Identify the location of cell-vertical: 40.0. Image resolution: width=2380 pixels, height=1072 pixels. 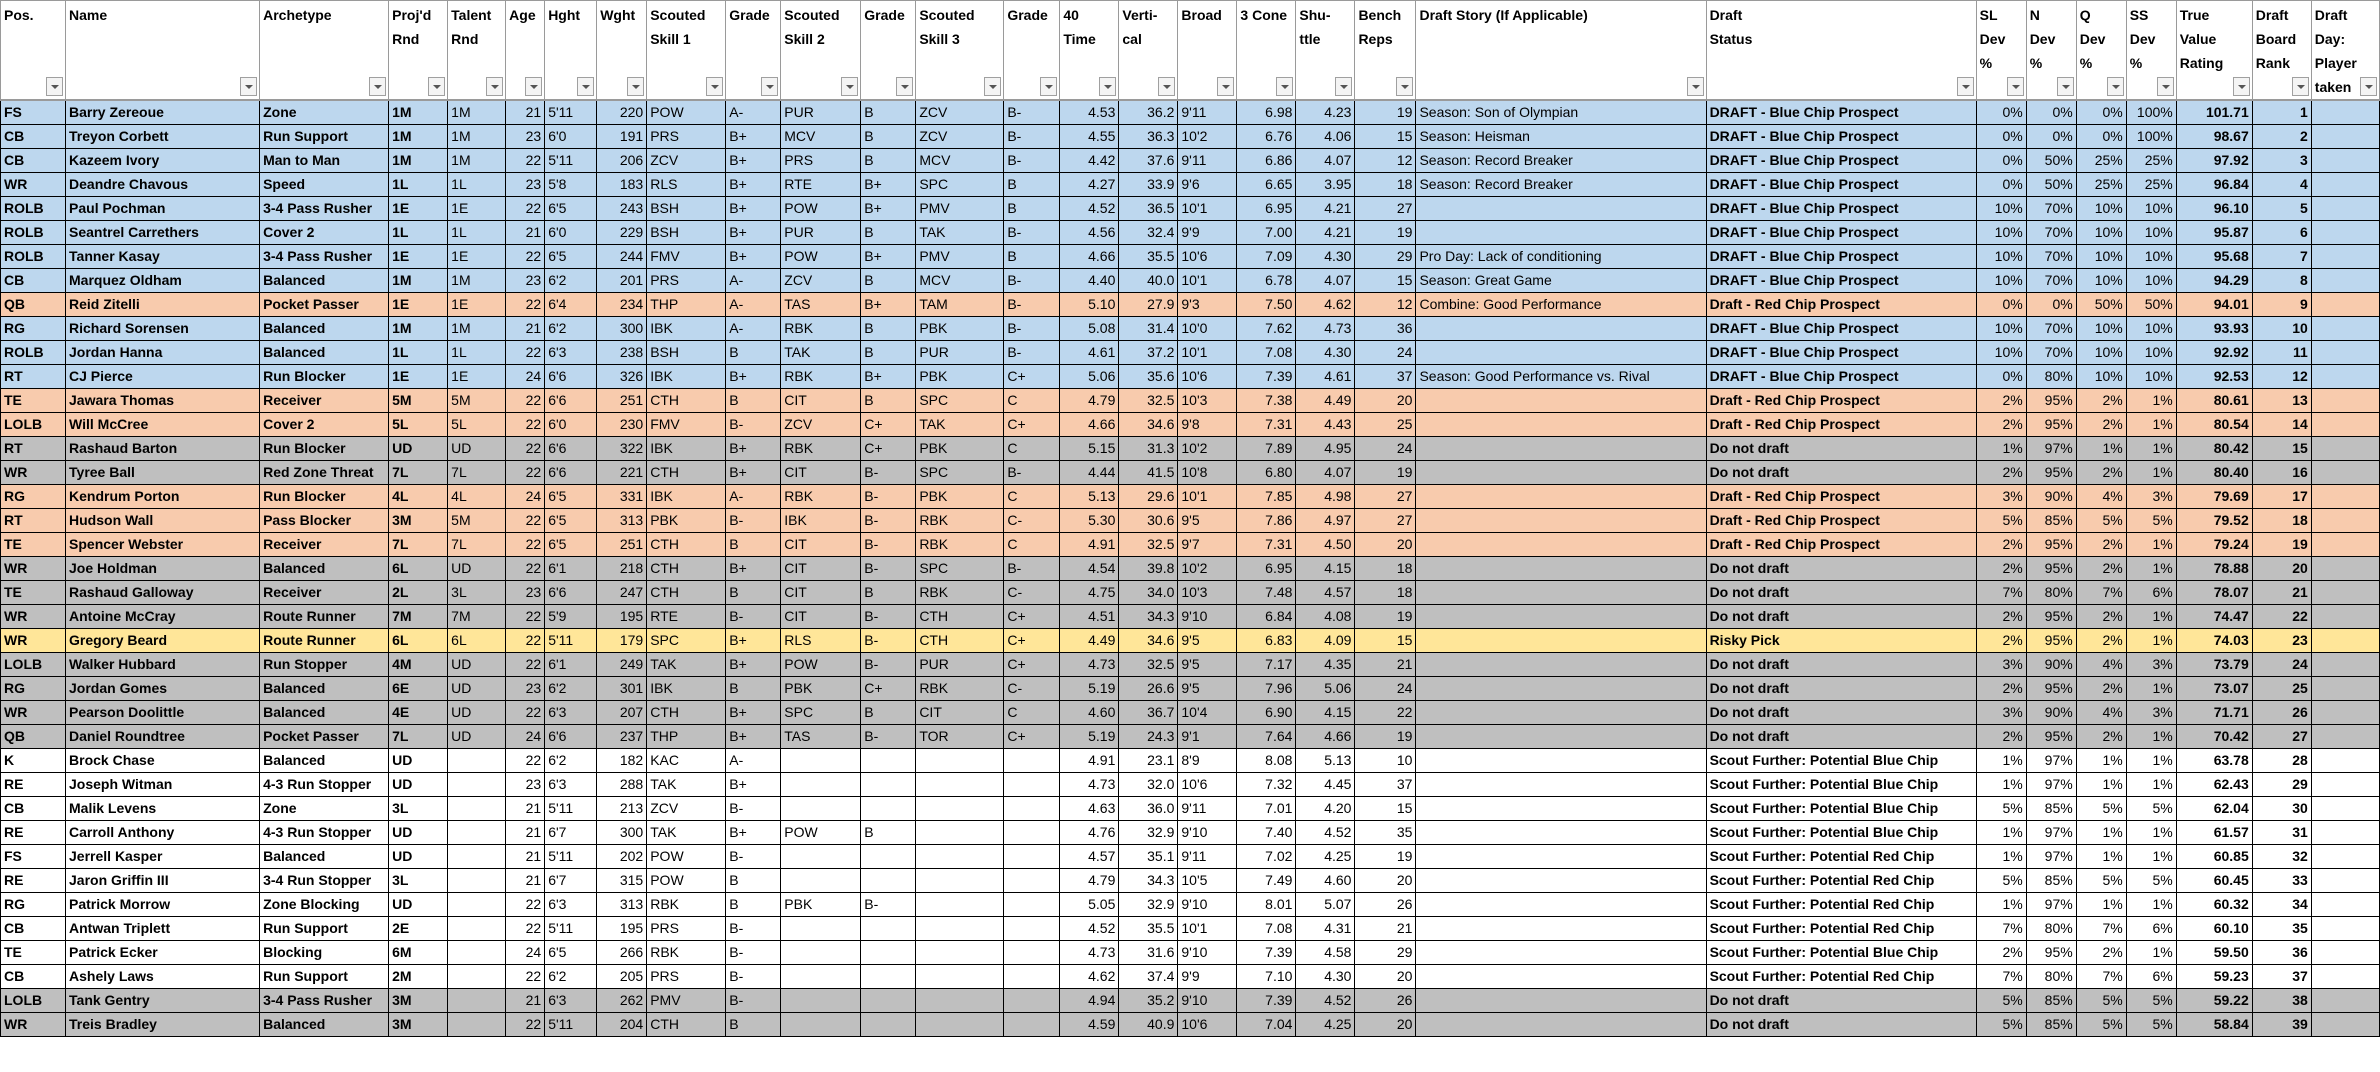
(1148, 280).